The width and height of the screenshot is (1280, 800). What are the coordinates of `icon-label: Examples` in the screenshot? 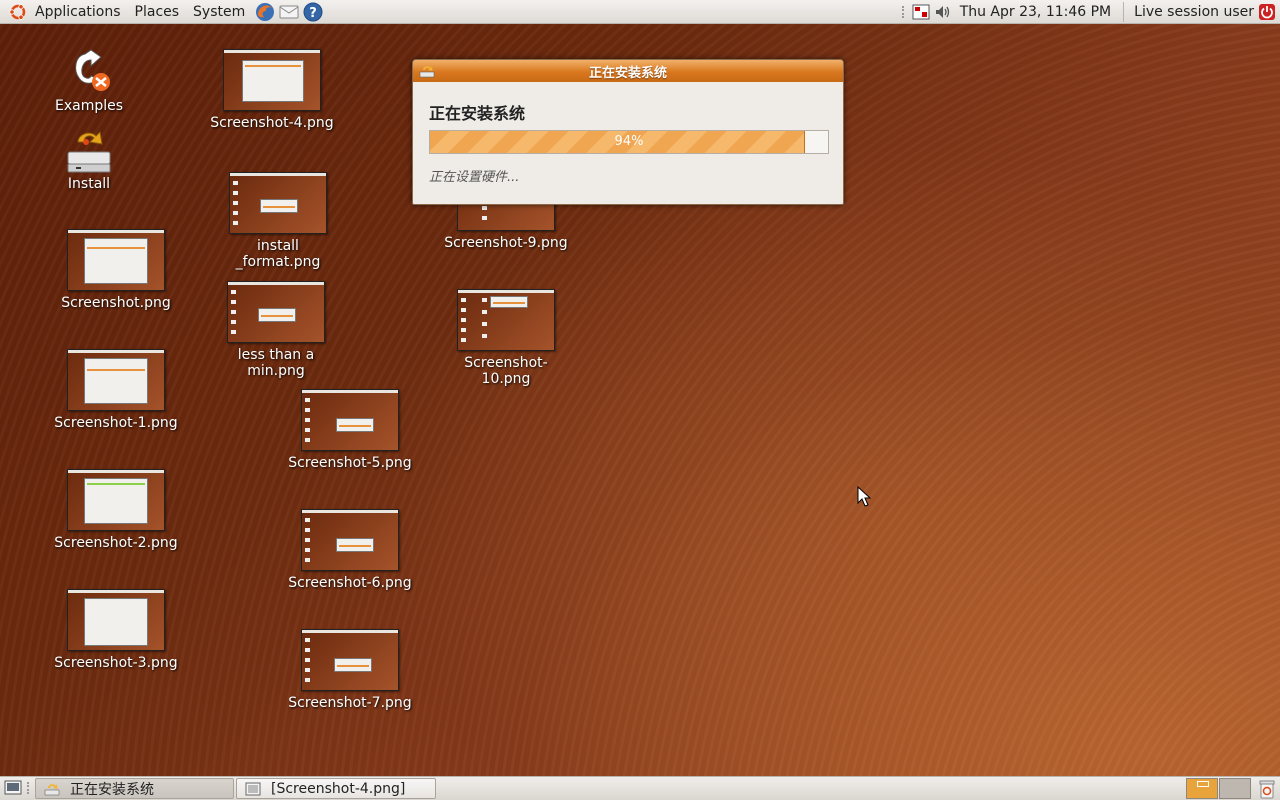 It's located at (89, 106).